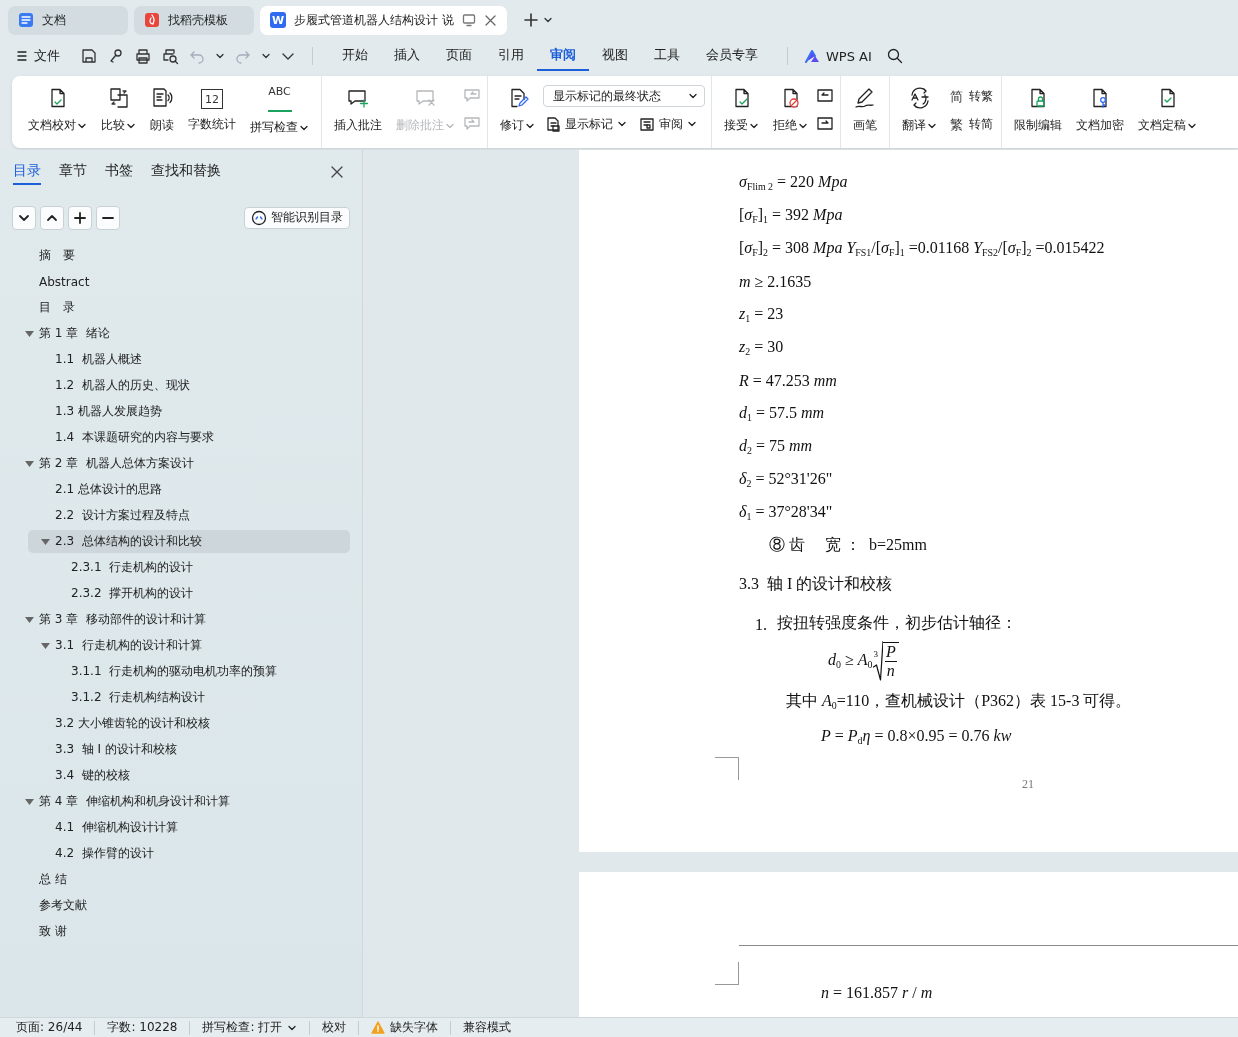 The image size is (1238, 1037). Describe the element at coordinates (405, 1027) in the screenshot. I see `missing-font-button: 缺失字体` at that location.